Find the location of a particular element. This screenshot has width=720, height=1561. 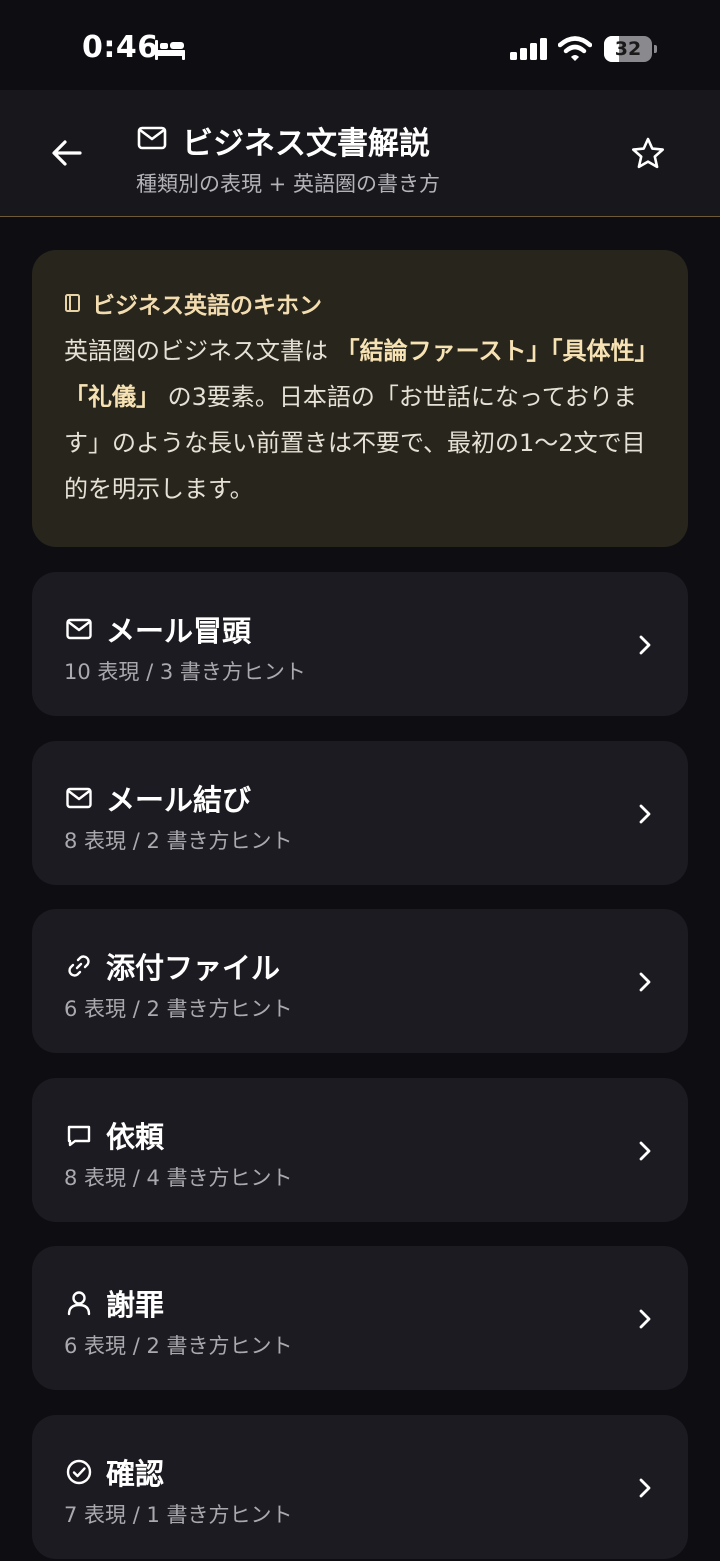

app-header: ビジネス文書解説 種類別の表現 + 英語圏の書き方 is located at coordinates (360, 153).